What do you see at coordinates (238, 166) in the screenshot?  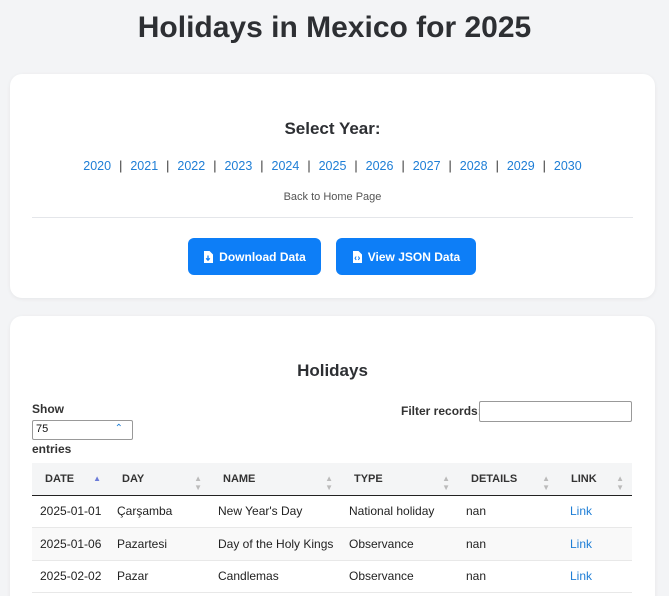 I see `year-link-2023: 2023` at bounding box center [238, 166].